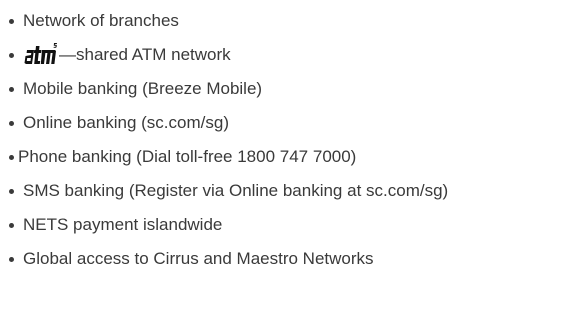 Image resolution: width=572 pixels, height=309 pixels. I want to click on list-item: Network of branches, so click(289, 21).